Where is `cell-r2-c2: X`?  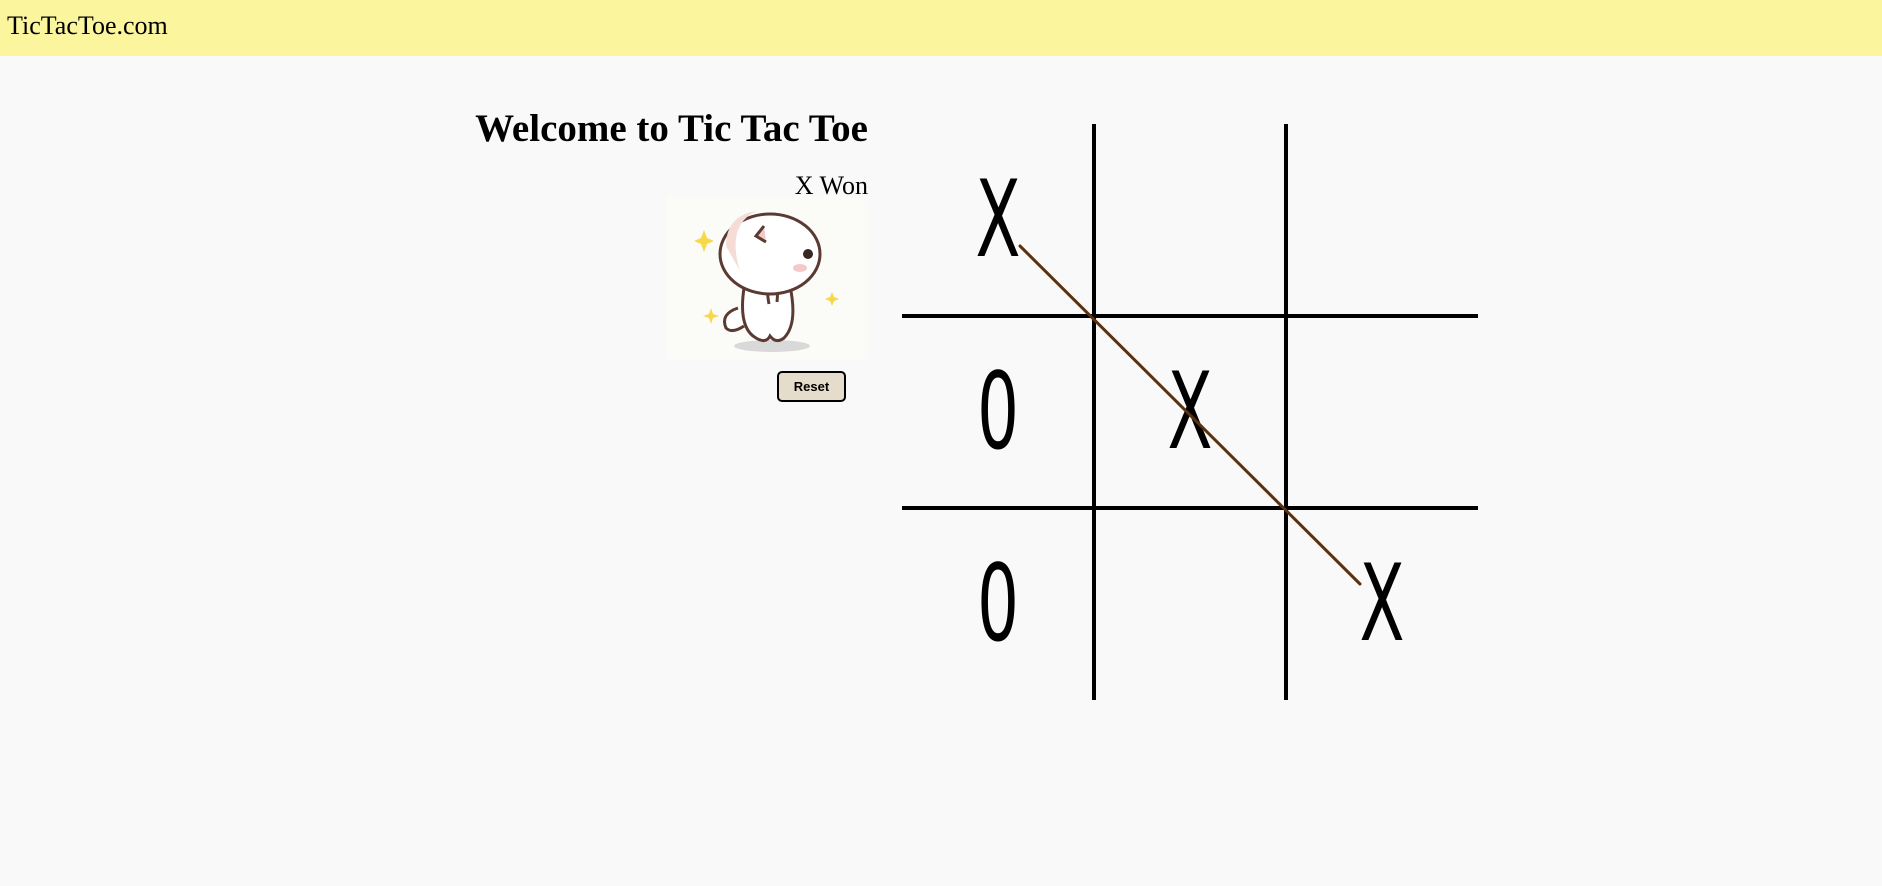 cell-r2-c2: X is located at coordinates (1189, 412).